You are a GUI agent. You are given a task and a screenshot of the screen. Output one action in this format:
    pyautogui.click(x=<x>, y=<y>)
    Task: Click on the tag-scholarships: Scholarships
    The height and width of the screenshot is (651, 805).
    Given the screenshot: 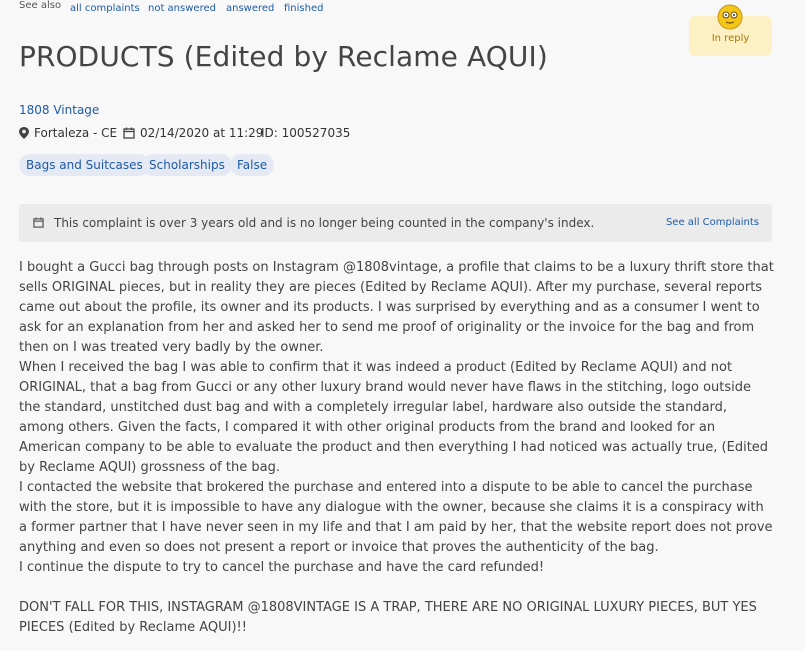 What is the action you would take?
    pyautogui.click(x=187, y=165)
    